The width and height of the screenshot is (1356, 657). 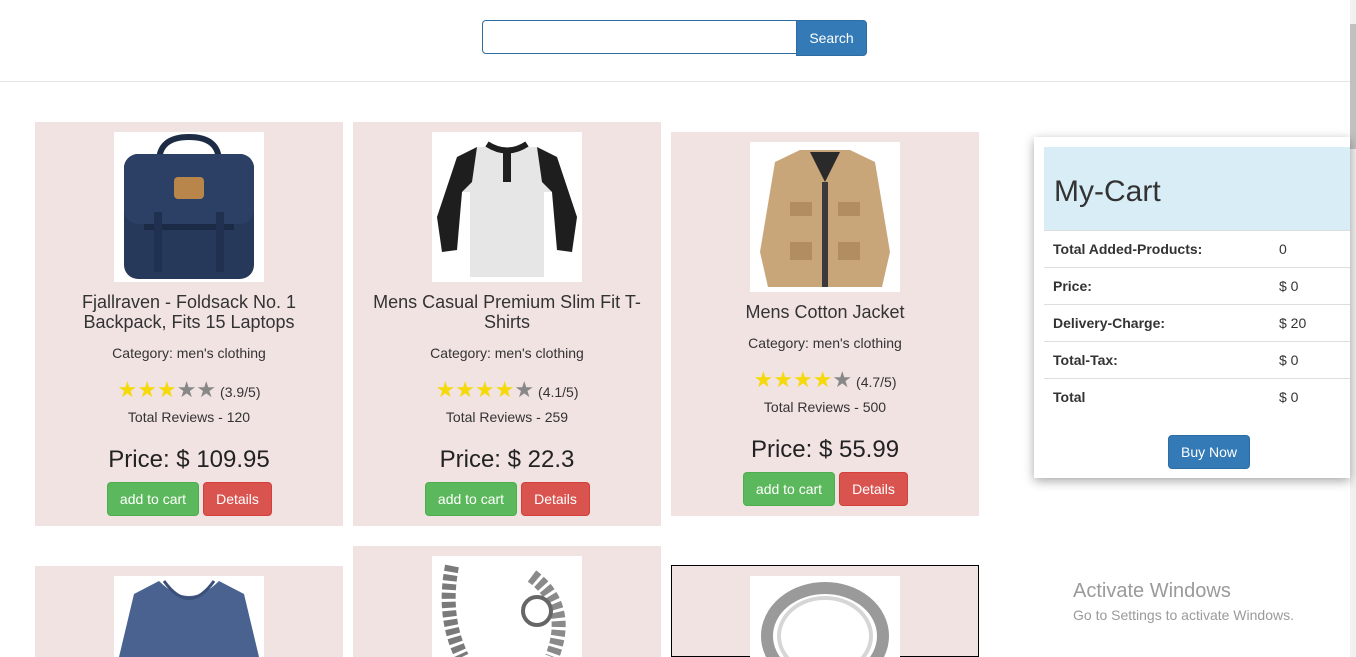 What do you see at coordinates (825, 407) in the screenshot?
I see `product-reviews: Total Reviews - 500` at bounding box center [825, 407].